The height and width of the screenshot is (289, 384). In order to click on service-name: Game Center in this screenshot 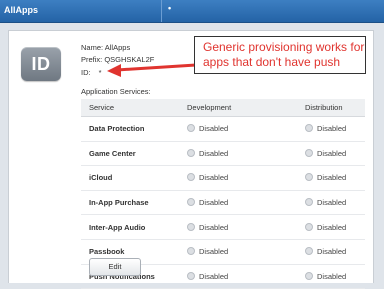, I will do `click(130, 154)`.